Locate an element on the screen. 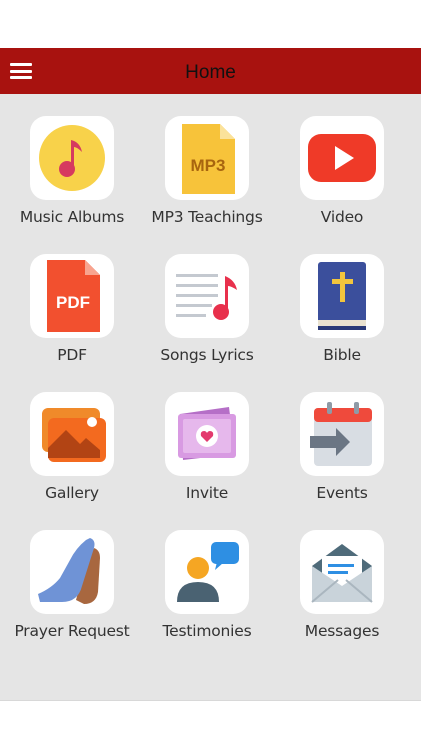  tile-label: Bible is located at coordinates (342, 355).